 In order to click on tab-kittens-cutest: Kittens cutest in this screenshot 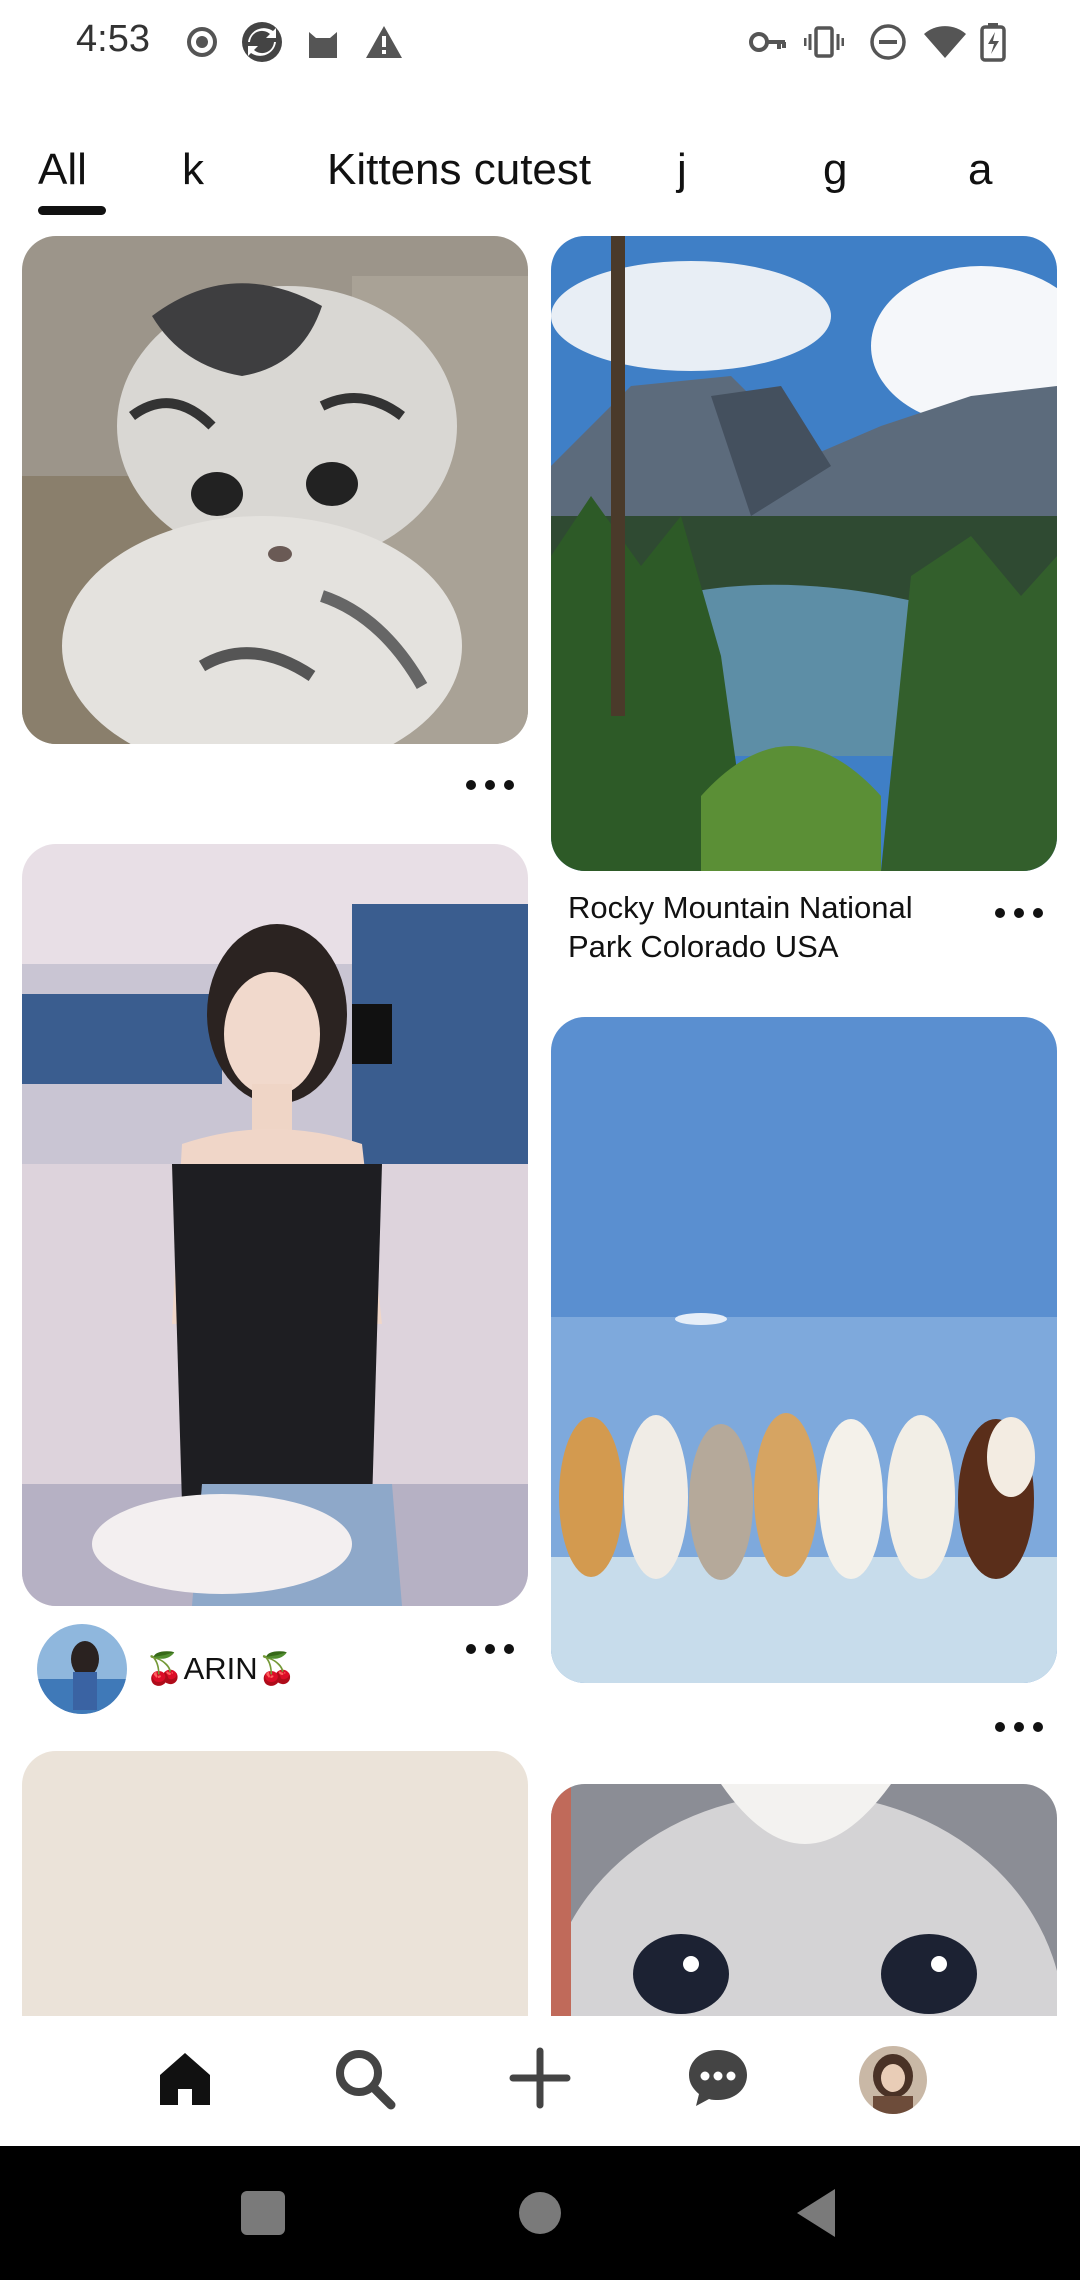, I will do `click(459, 173)`.